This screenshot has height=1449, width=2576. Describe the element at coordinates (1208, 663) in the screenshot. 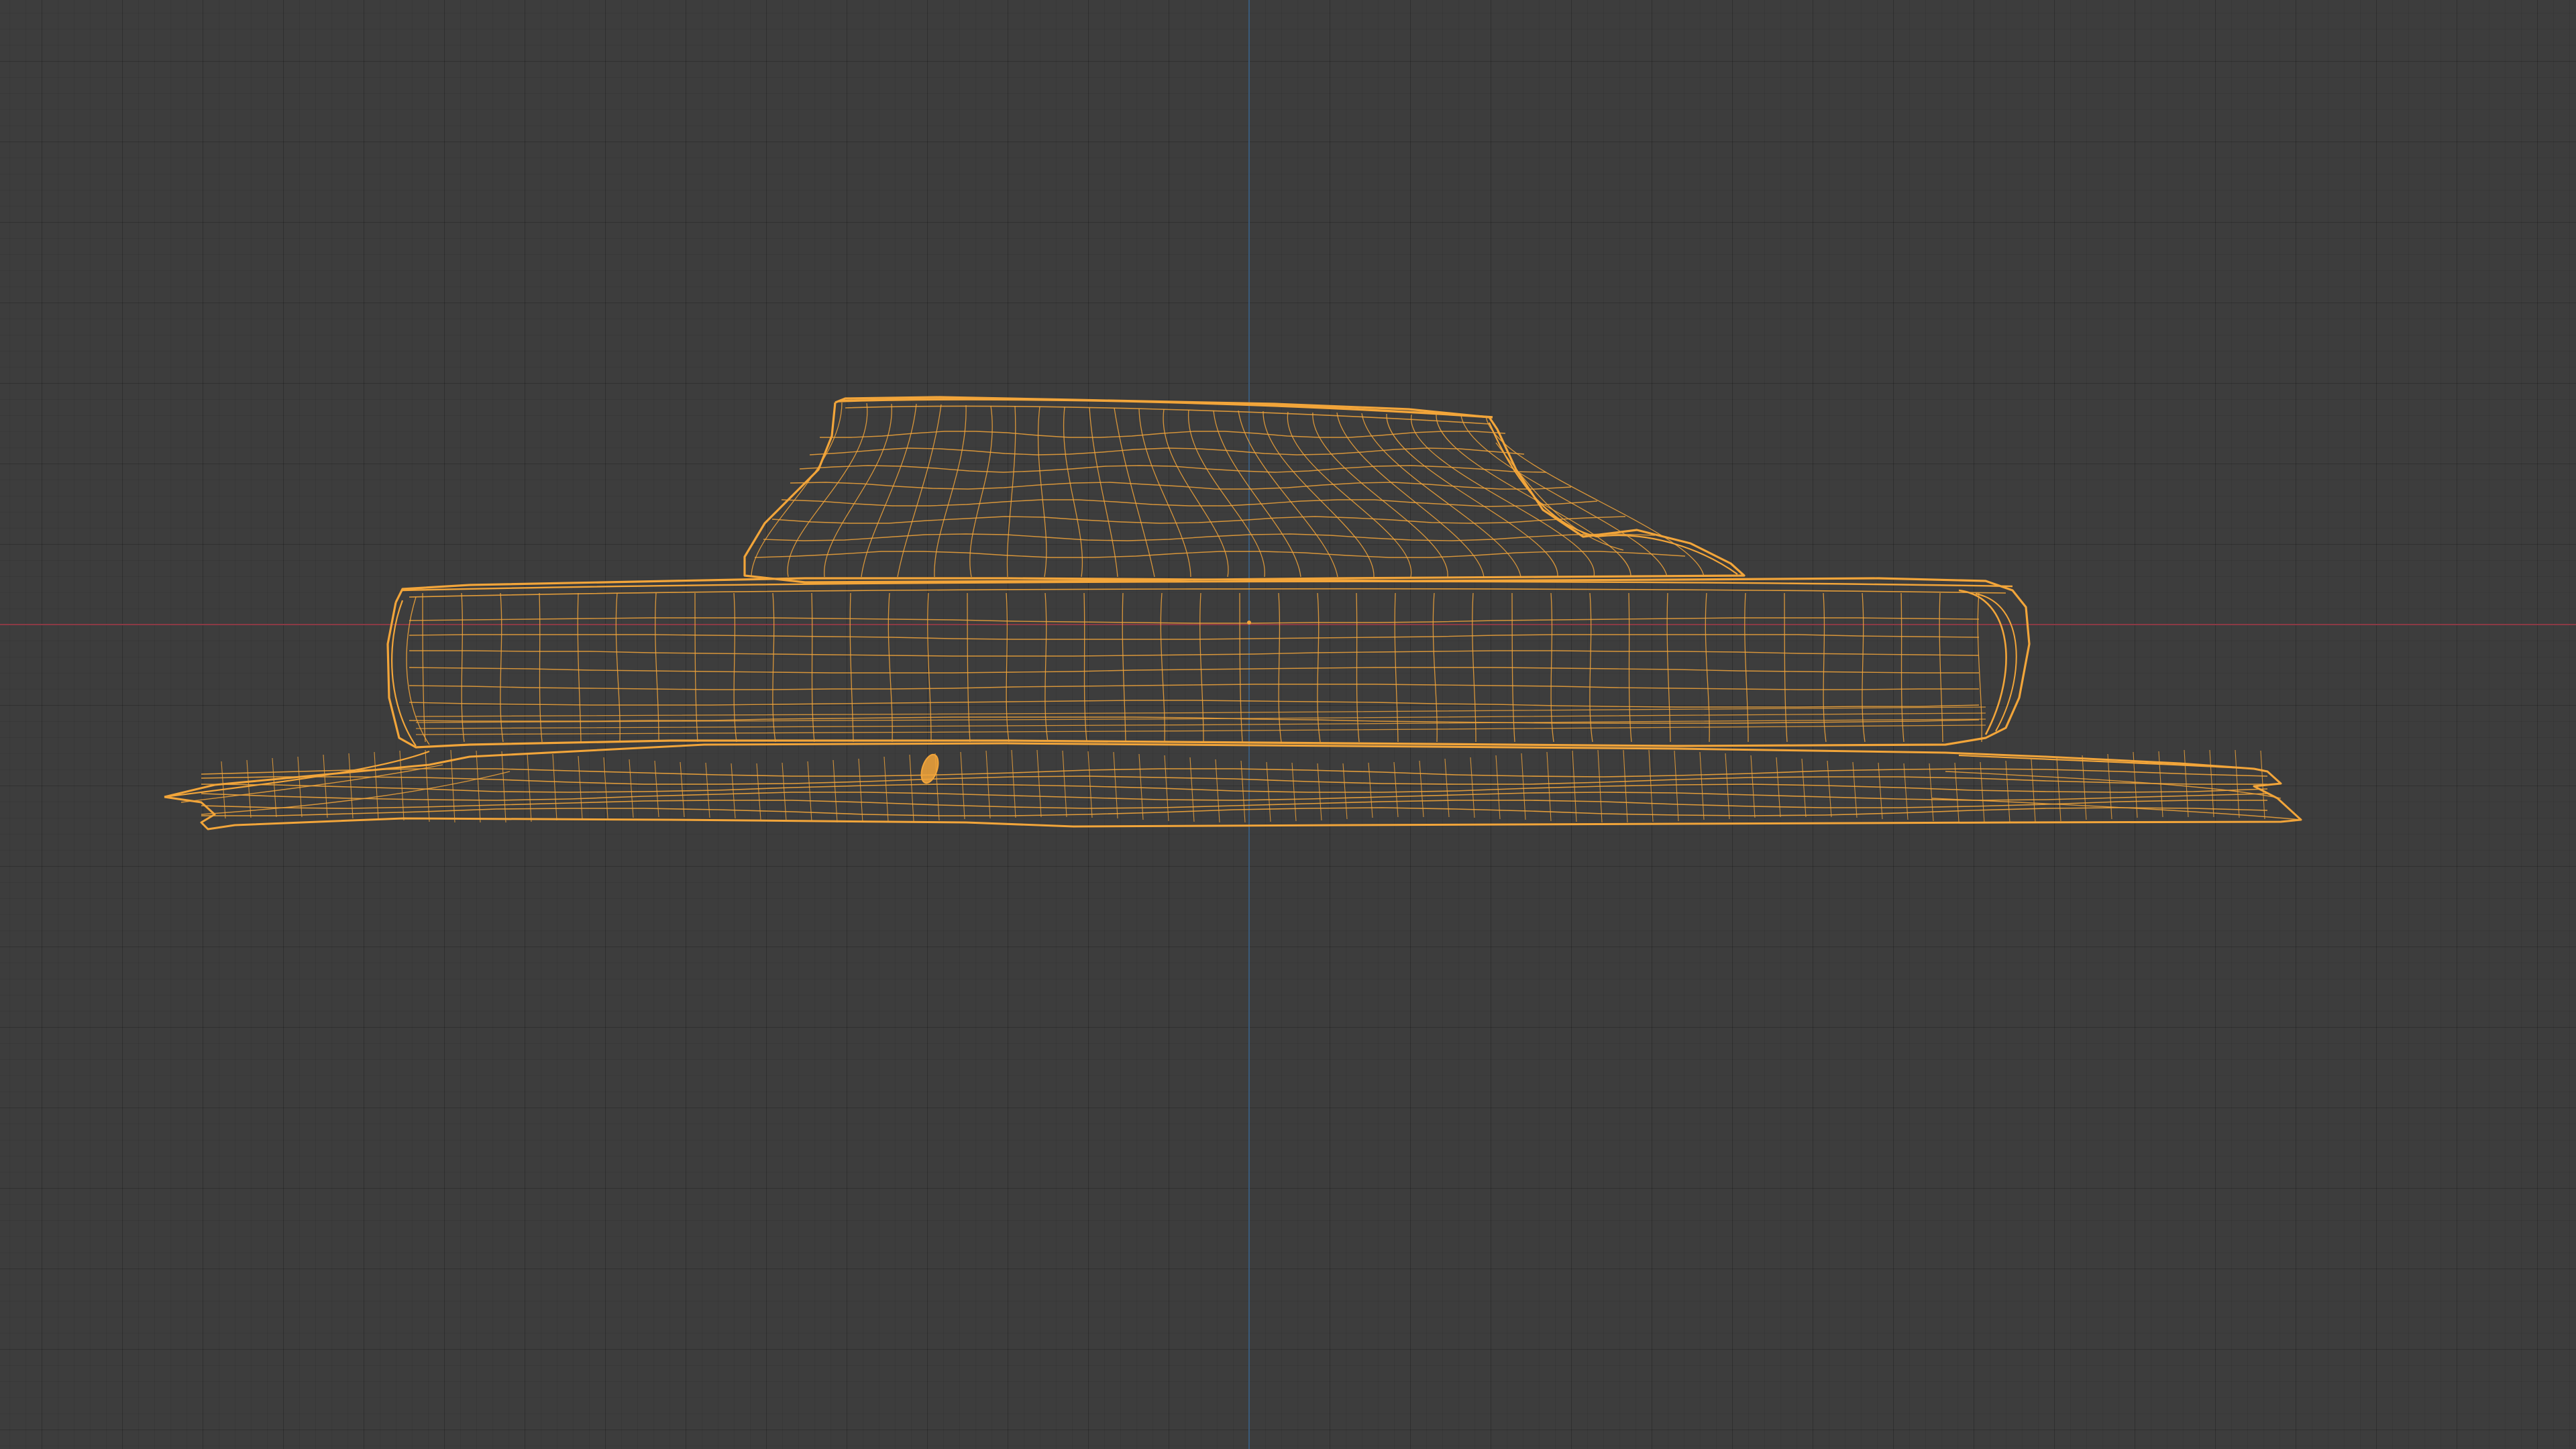

I see `middle-tier-outline` at that location.